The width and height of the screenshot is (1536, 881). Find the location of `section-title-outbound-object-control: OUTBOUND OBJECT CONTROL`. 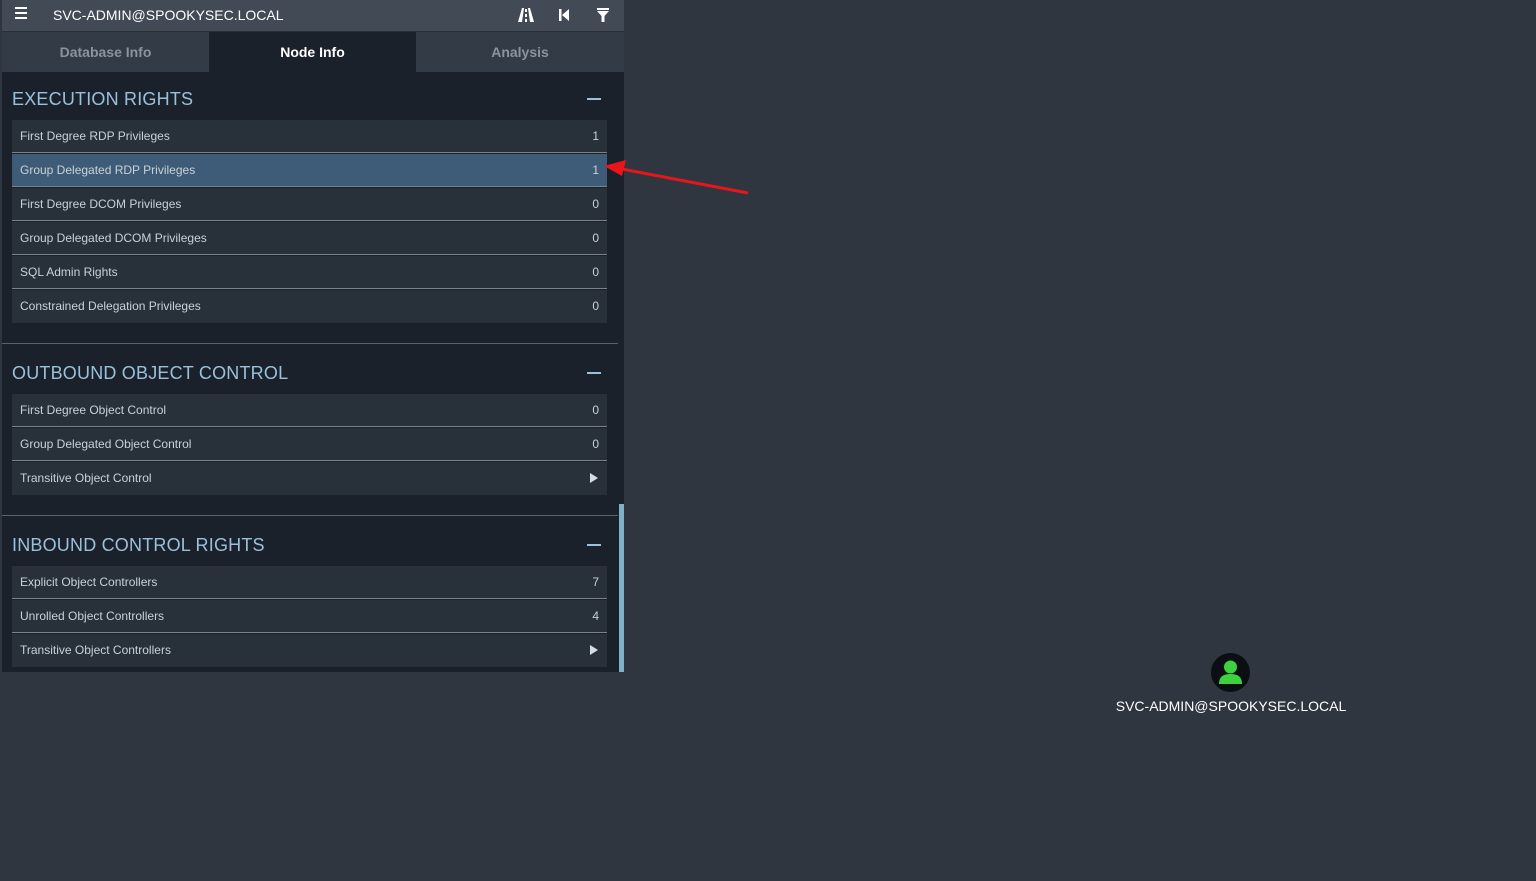

section-title-outbound-object-control: OUTBOUND OBJECT CONTROL is located at coordinates (150, 373).